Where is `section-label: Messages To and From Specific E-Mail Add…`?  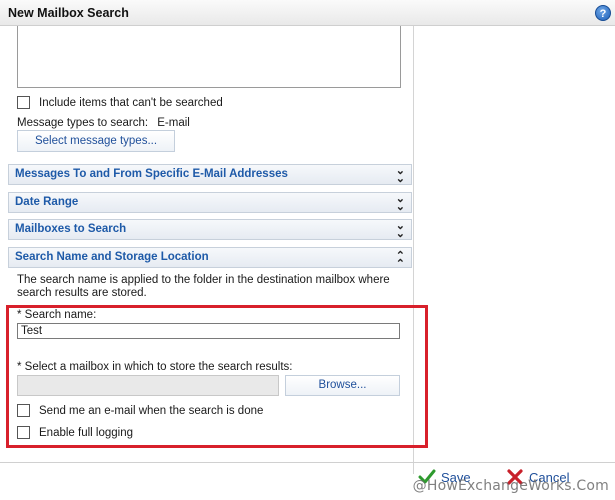 section-label: Messages To and From Specific E-Mail Add… is located at coordinates (151, 174).